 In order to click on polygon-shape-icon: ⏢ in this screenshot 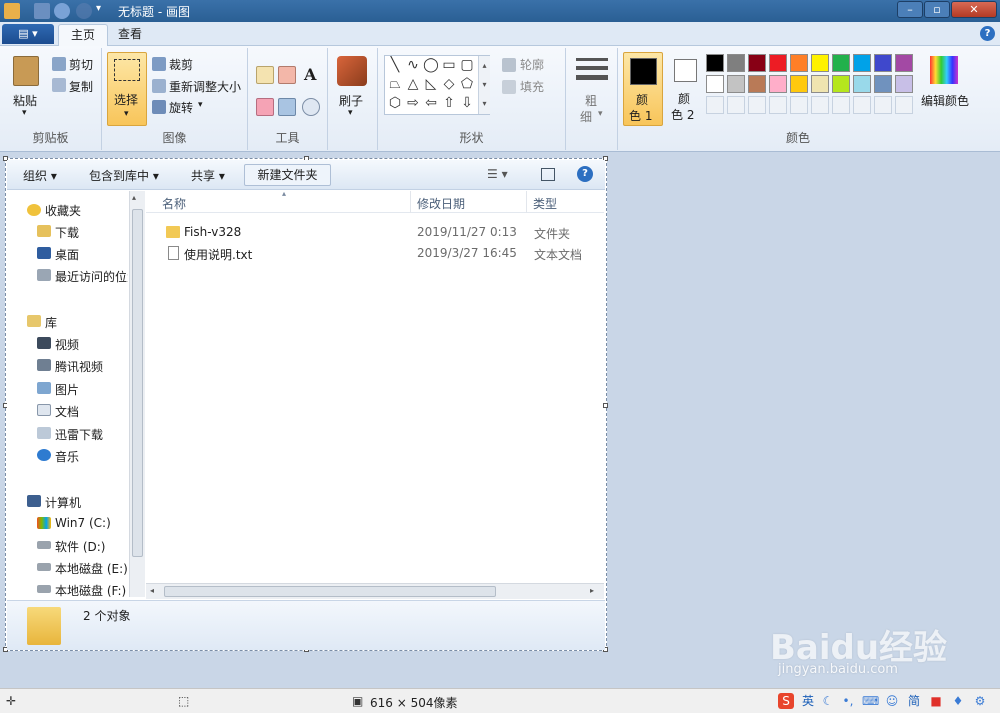, I will do `click(395, 84)`.